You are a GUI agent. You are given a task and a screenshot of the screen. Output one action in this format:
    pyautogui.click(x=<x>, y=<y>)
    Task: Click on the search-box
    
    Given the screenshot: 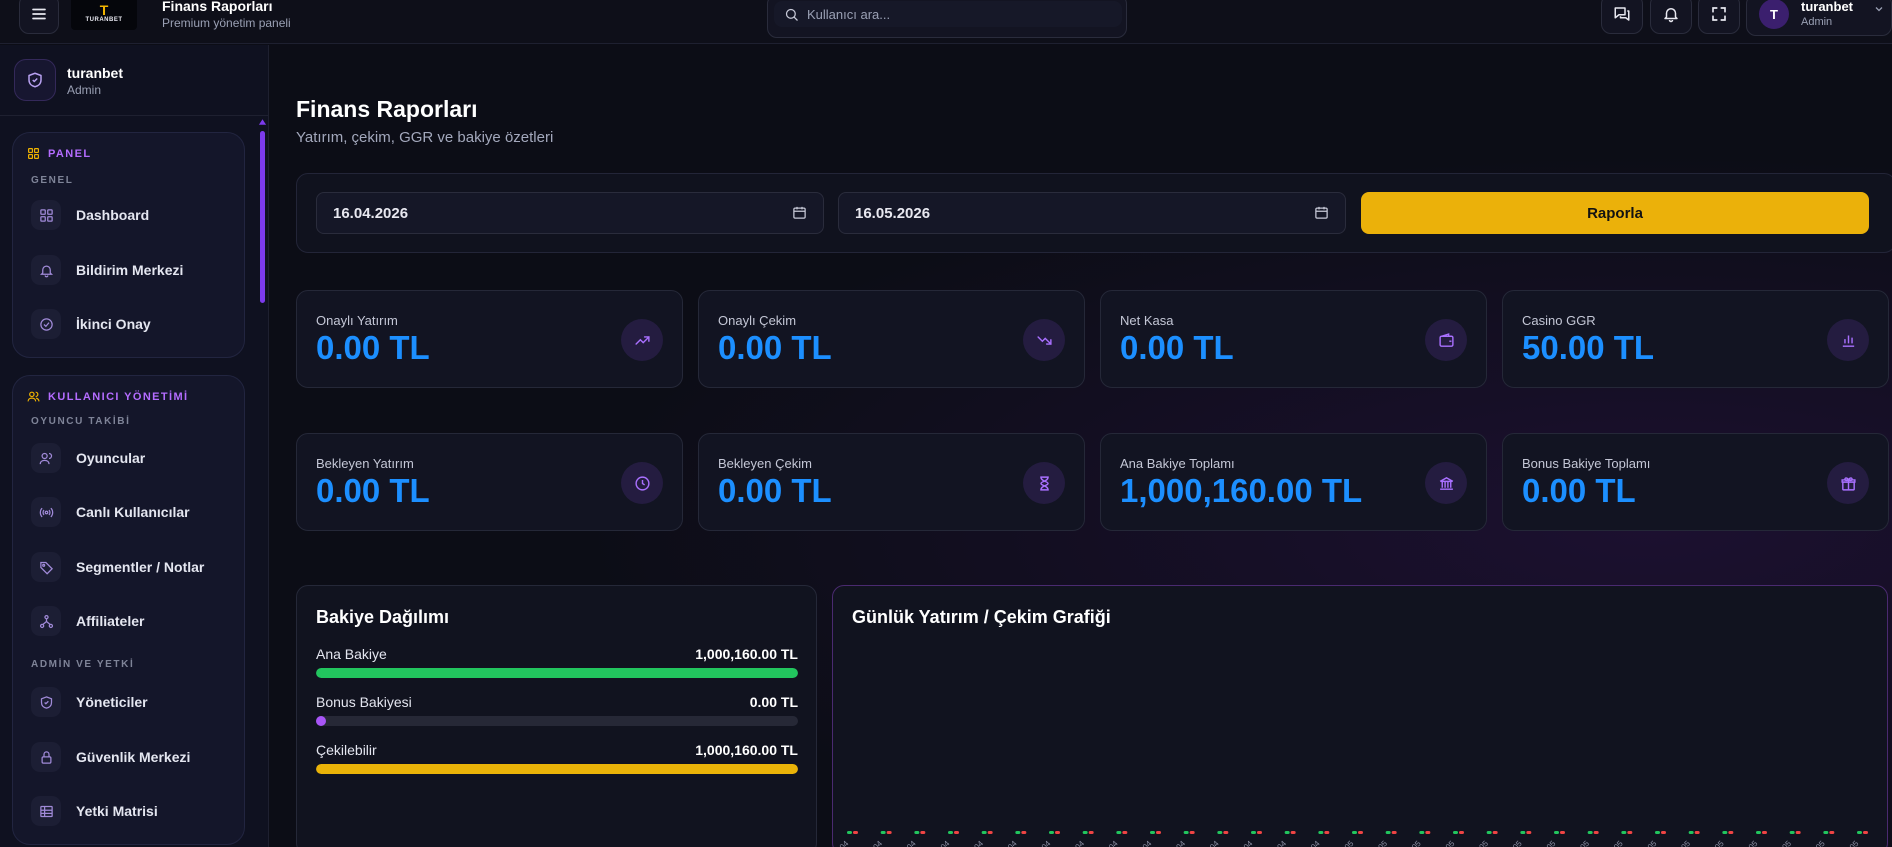 What is the action you would take?
    pyautogui.click(x=947, y=19)
    